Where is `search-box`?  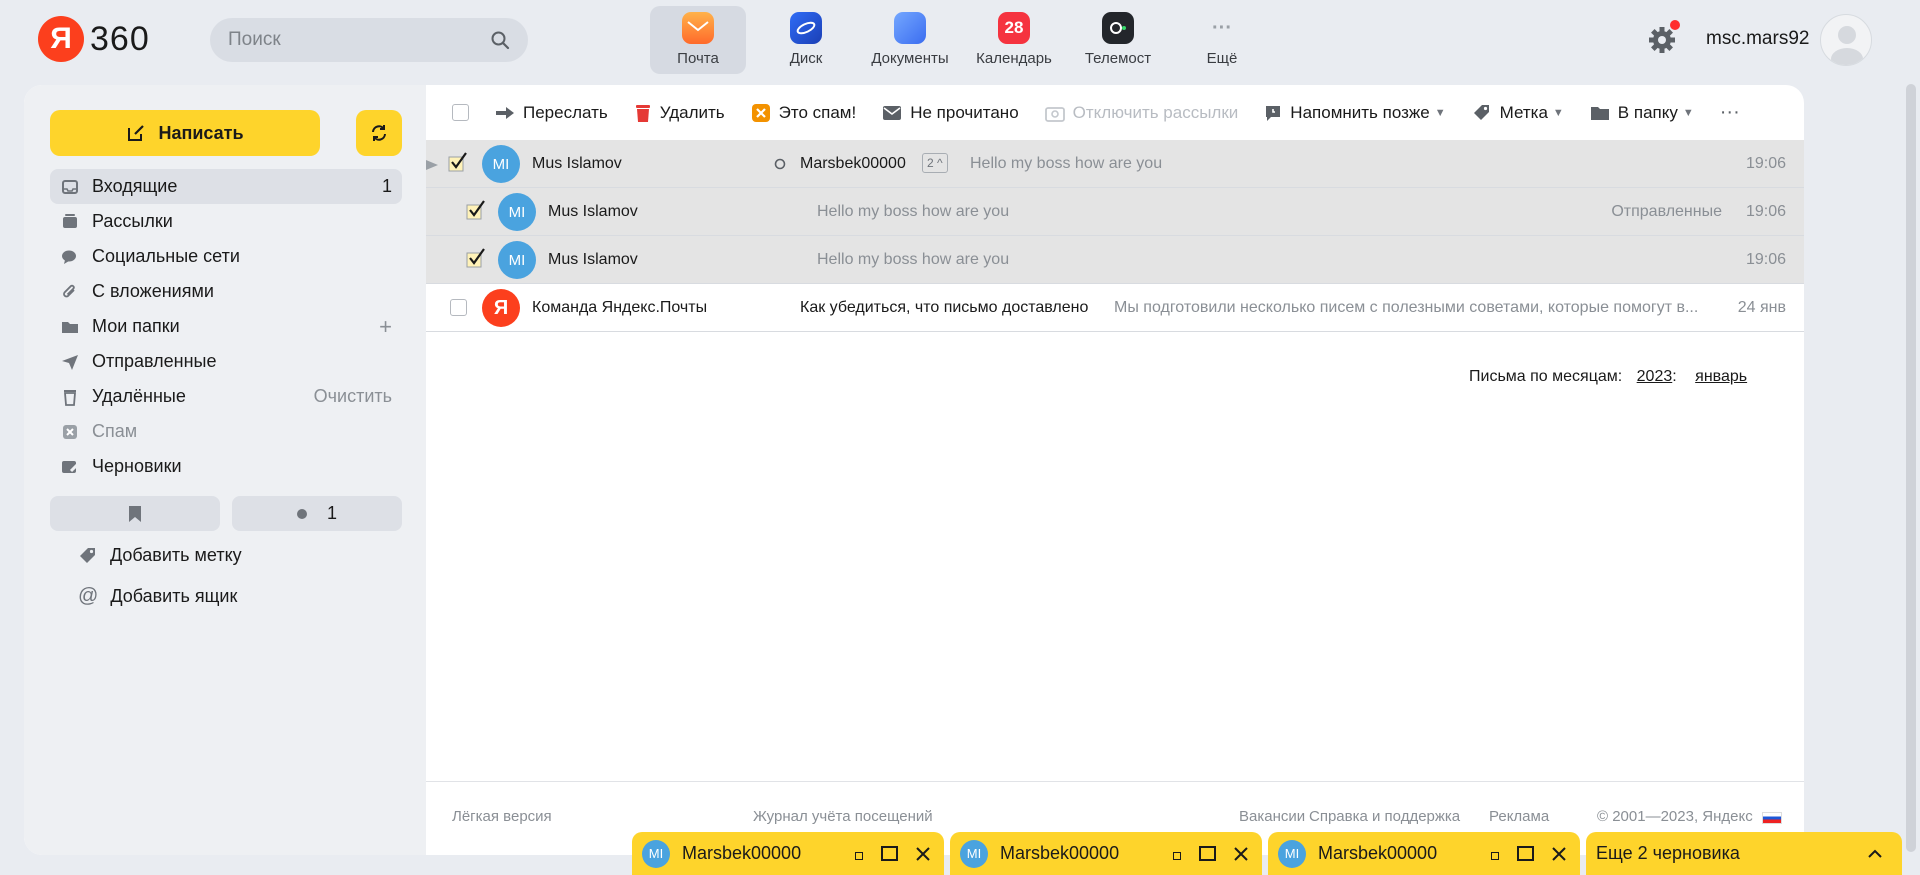 search-box is located at coordinates (369, 40).